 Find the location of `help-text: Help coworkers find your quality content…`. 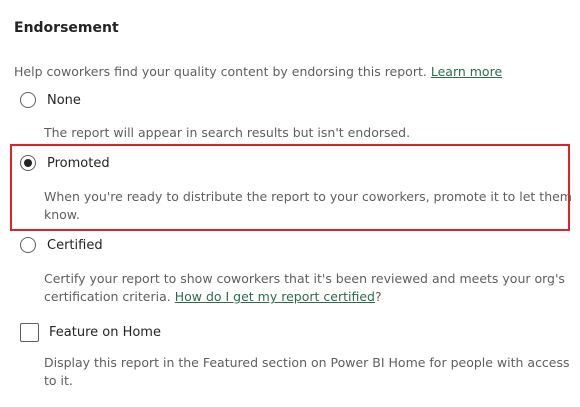

help-text: Help coworkers find your quality content… is located at coordinates (258, 71).